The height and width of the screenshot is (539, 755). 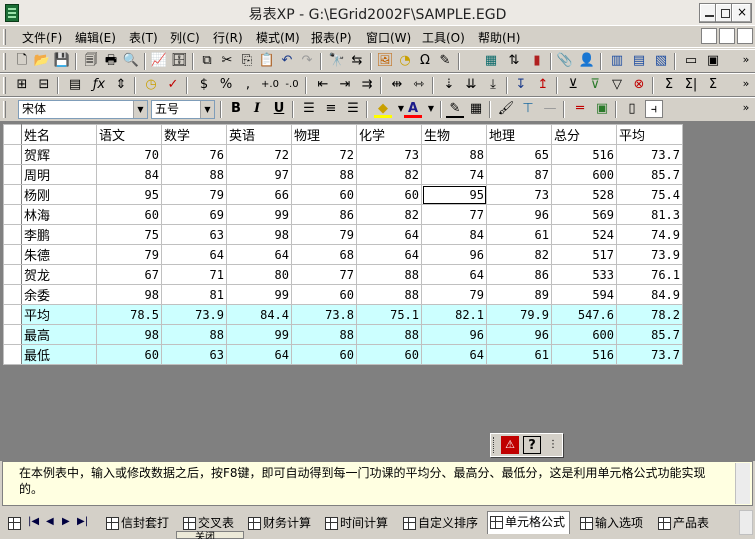 I want to click on score-cell: 594, so click(x=584, y=294).